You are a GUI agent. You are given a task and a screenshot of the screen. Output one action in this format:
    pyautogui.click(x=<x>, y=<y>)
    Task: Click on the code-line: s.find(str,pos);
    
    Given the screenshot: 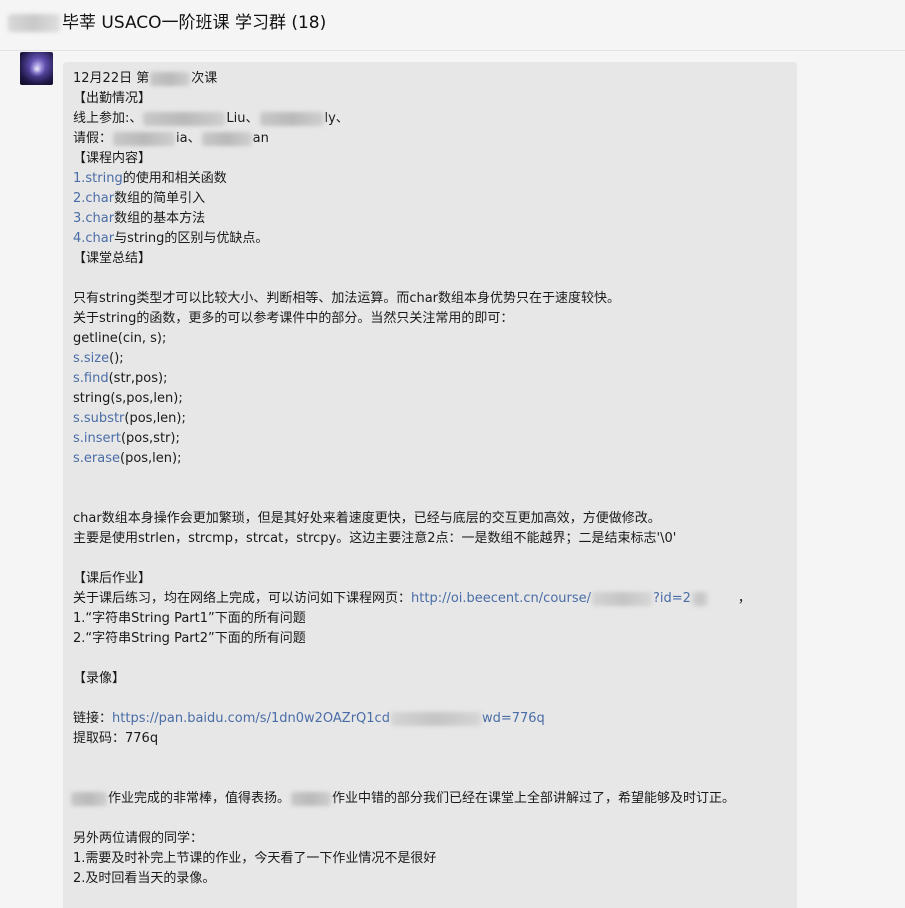 What is the action you would take?
    pyautogui.click(x=433, y=379)
    